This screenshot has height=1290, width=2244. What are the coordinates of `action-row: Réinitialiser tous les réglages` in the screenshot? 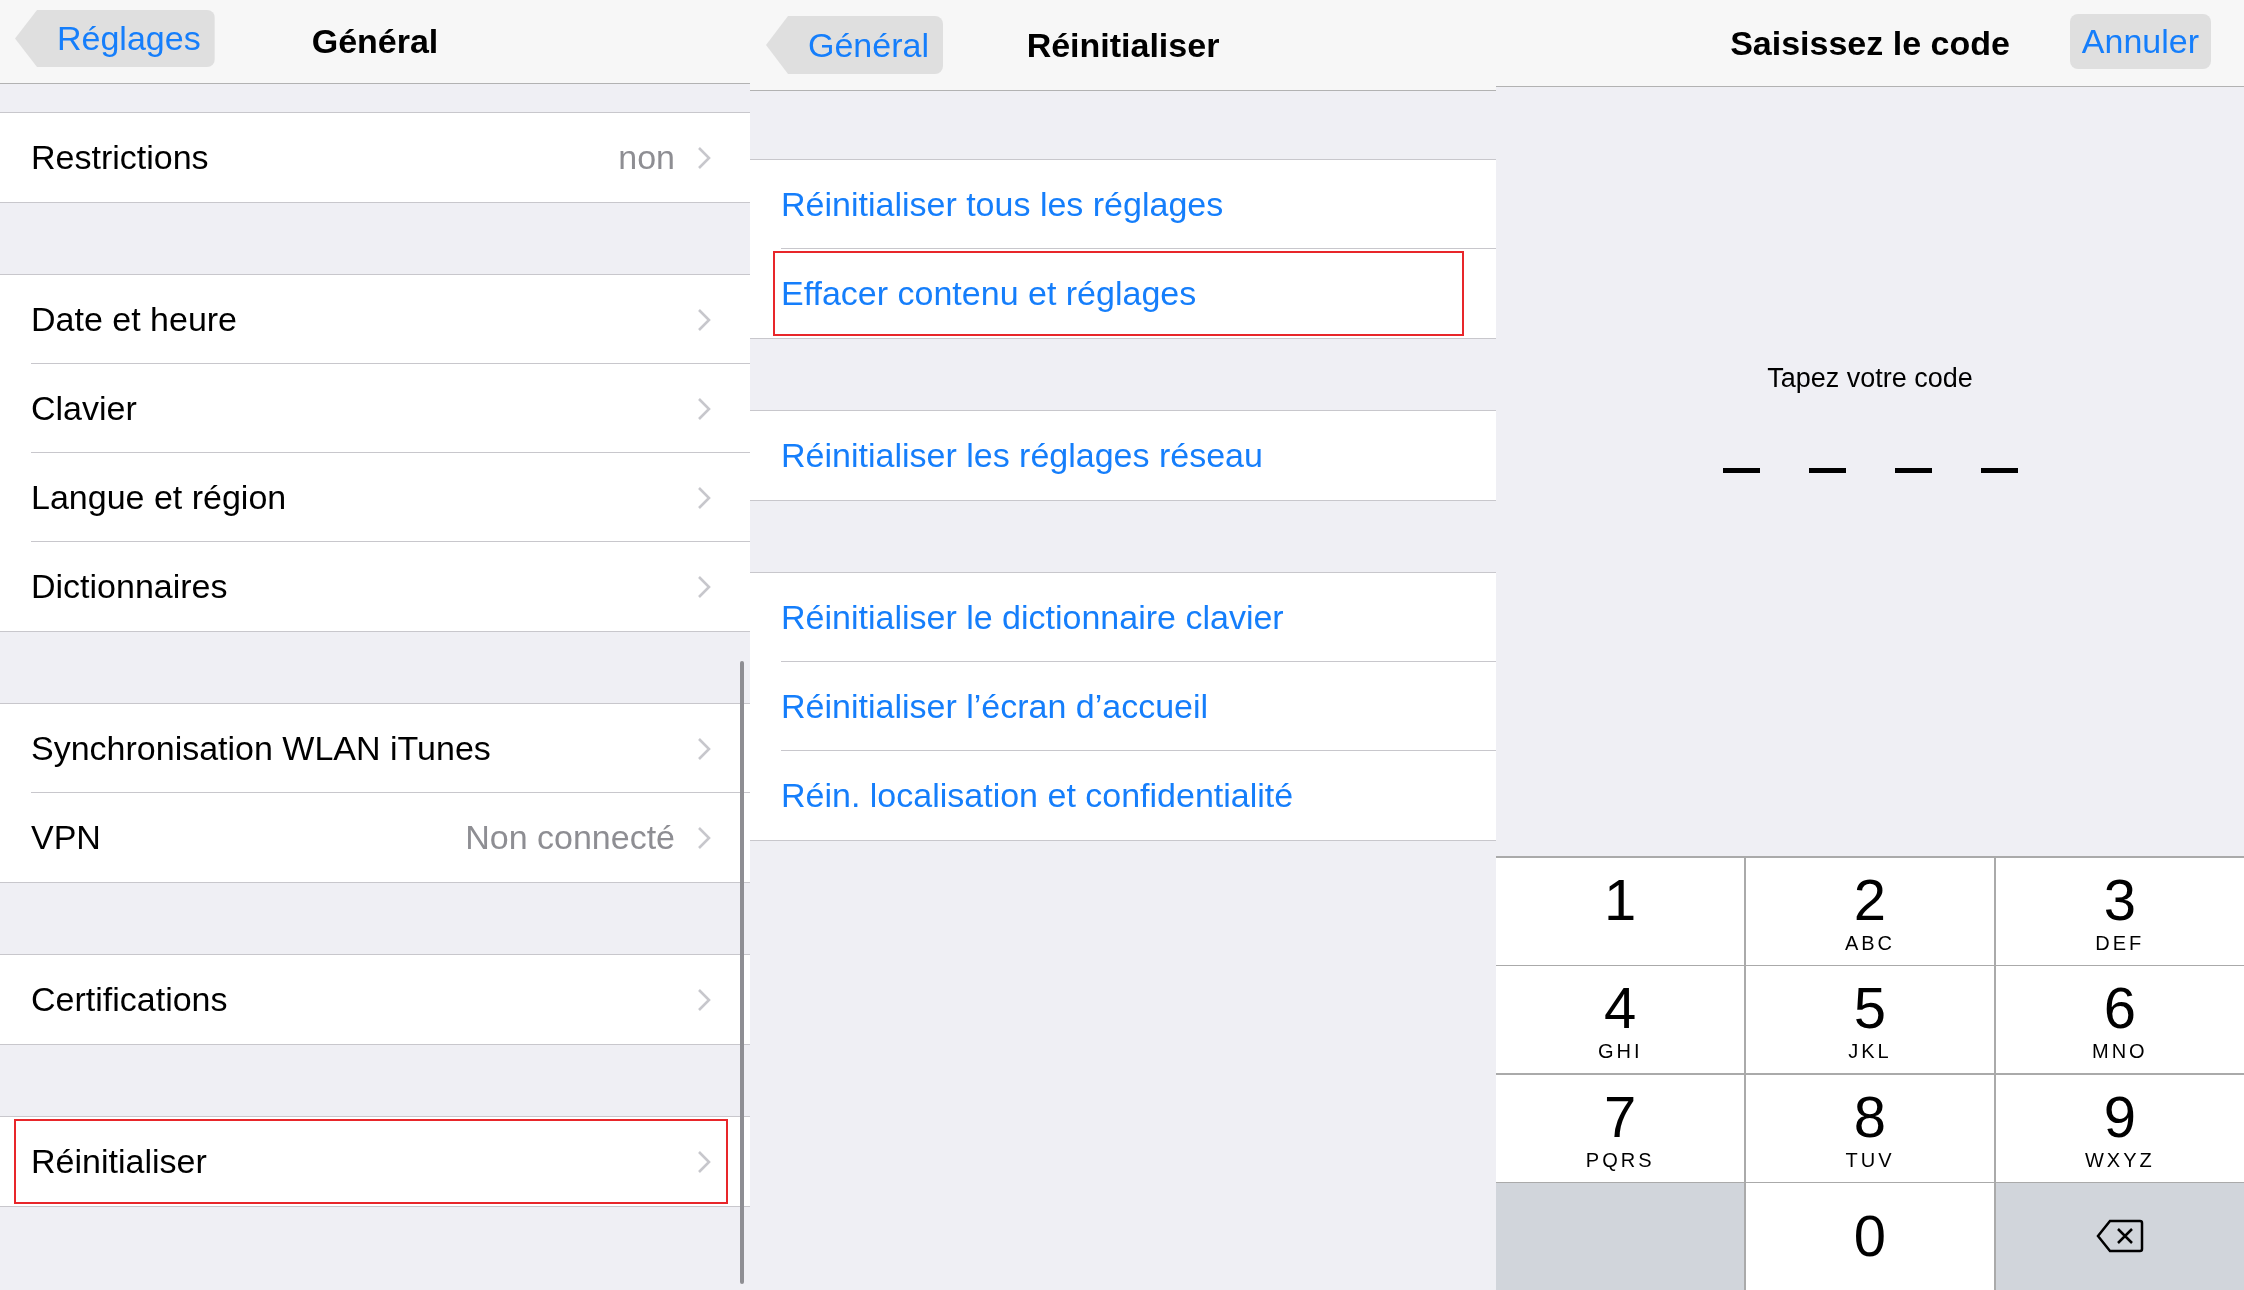 It's located at (1123, 204).